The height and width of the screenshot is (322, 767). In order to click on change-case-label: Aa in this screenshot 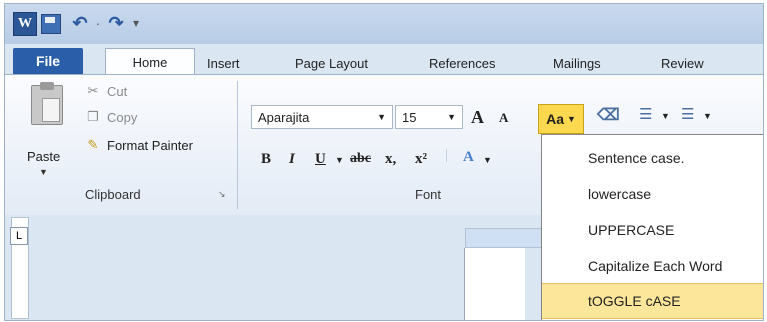, I will do `click(555, 119)`.